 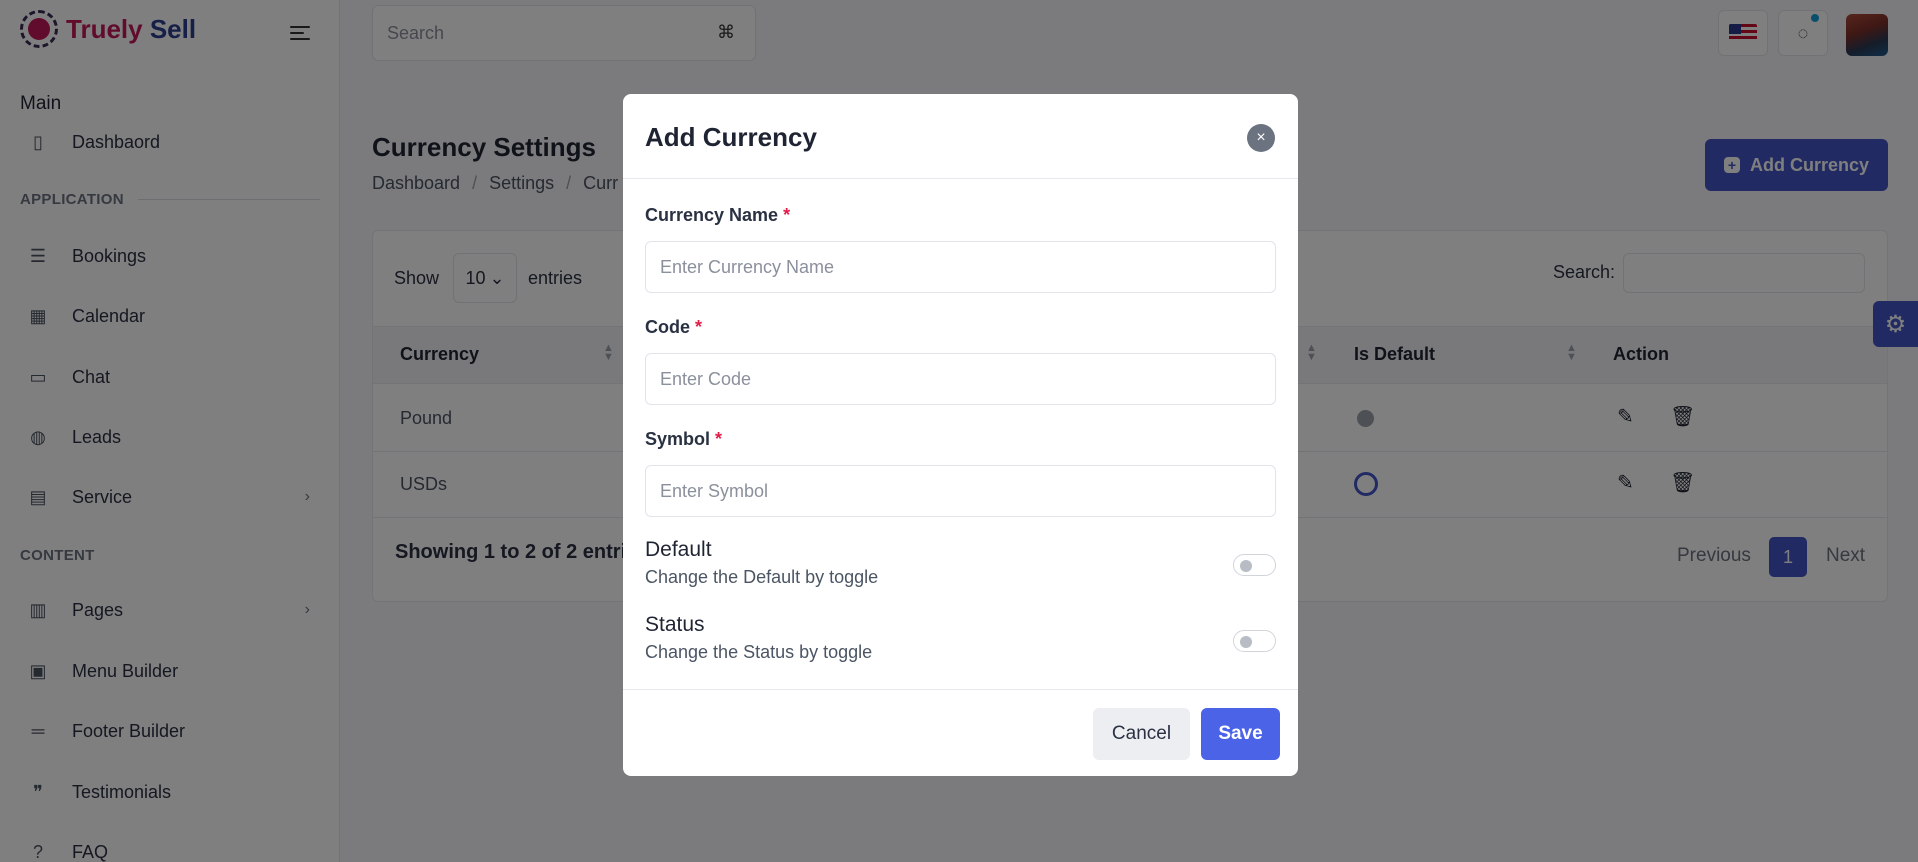 I want to click on status-toggle, so click(x=1254, y=641).